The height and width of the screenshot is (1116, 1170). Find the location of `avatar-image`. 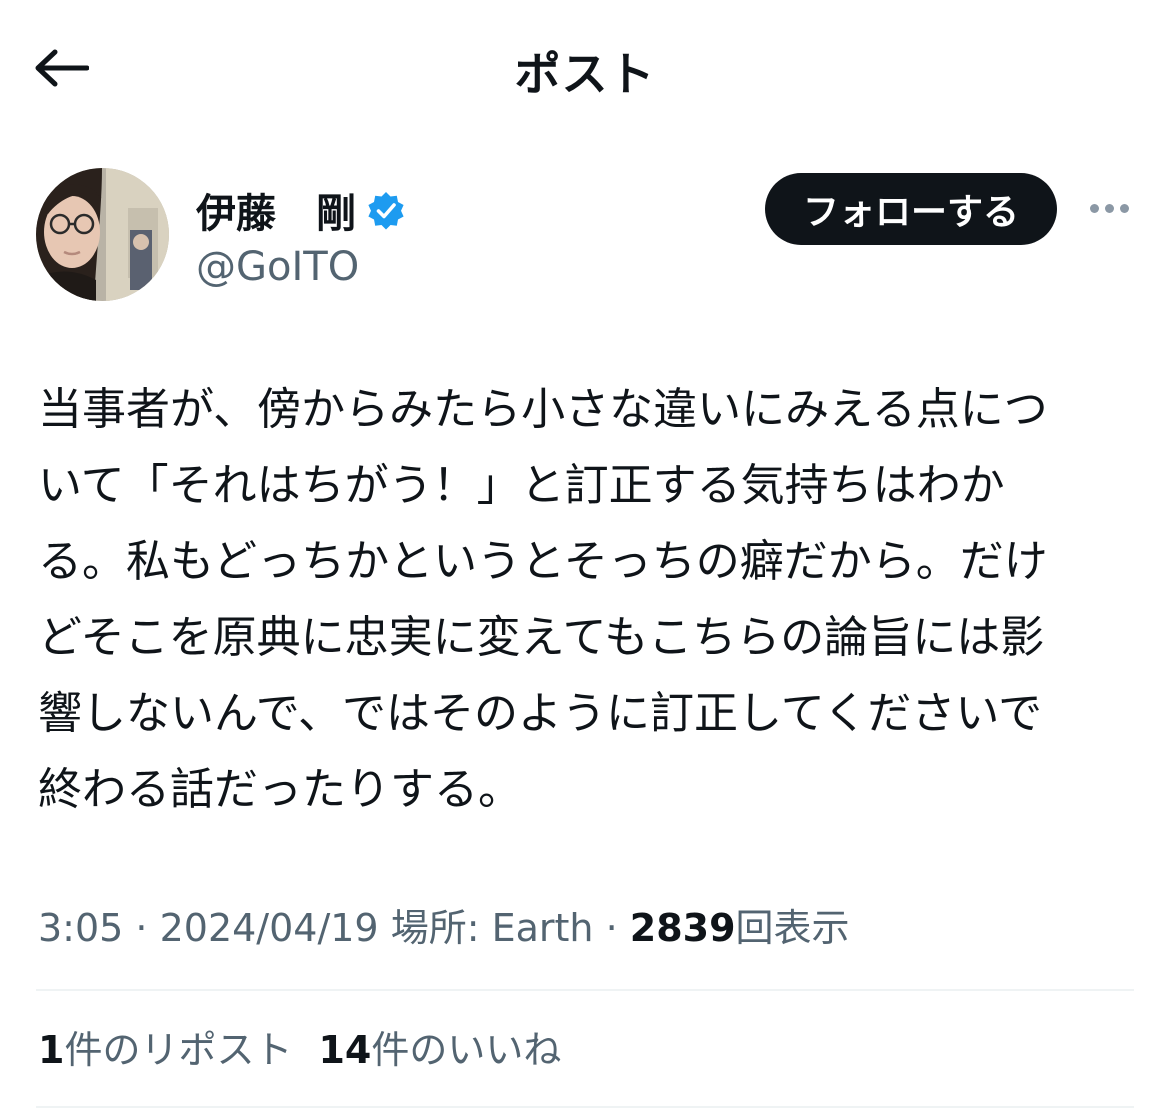

avatar-image is located at coordinates (102, 234).